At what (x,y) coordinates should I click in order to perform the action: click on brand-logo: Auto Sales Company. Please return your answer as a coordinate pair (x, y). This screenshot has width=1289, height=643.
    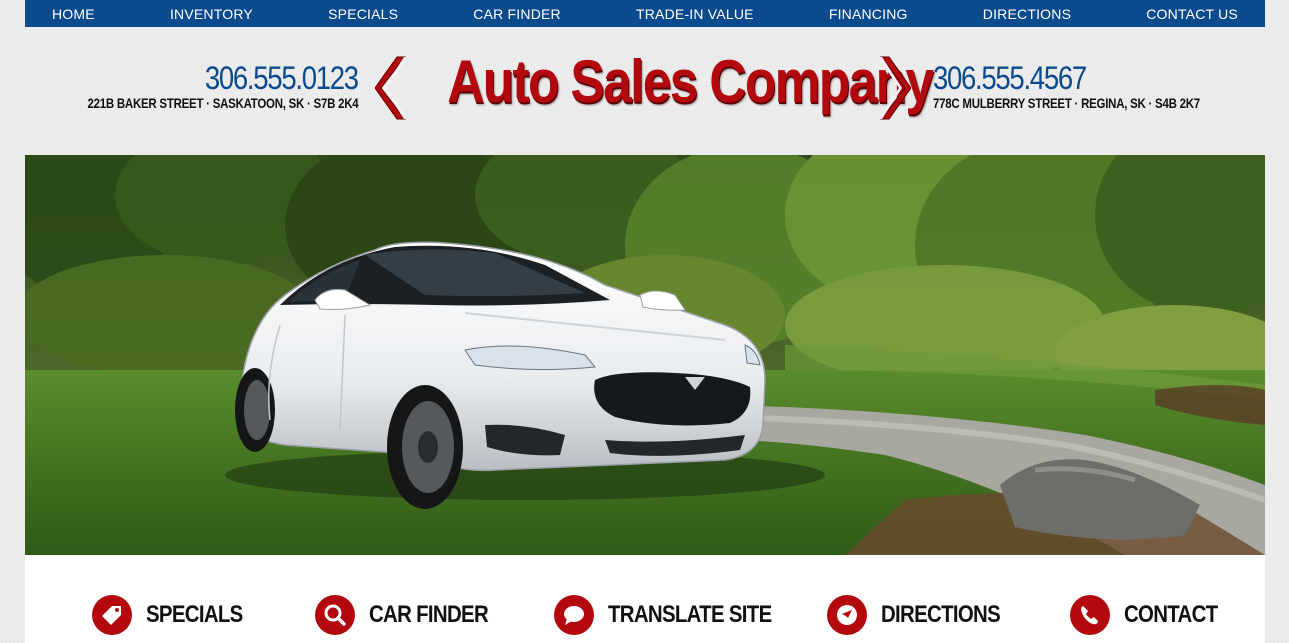
    Looking at the image, I should click on (654, 86).